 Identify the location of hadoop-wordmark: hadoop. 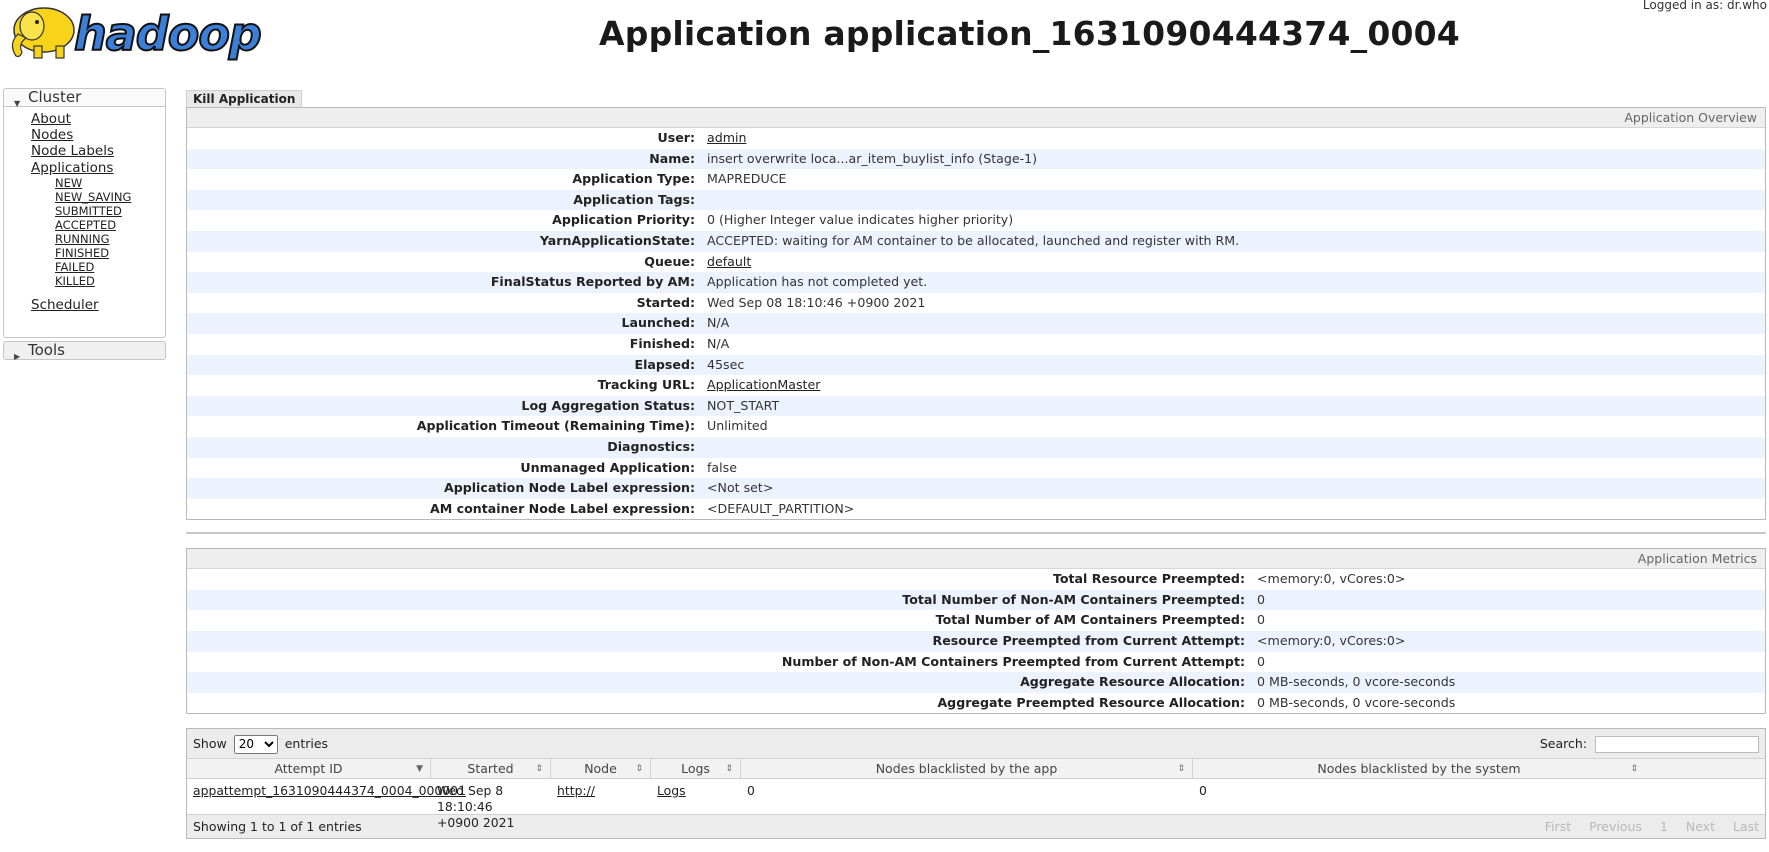
(167, 34).